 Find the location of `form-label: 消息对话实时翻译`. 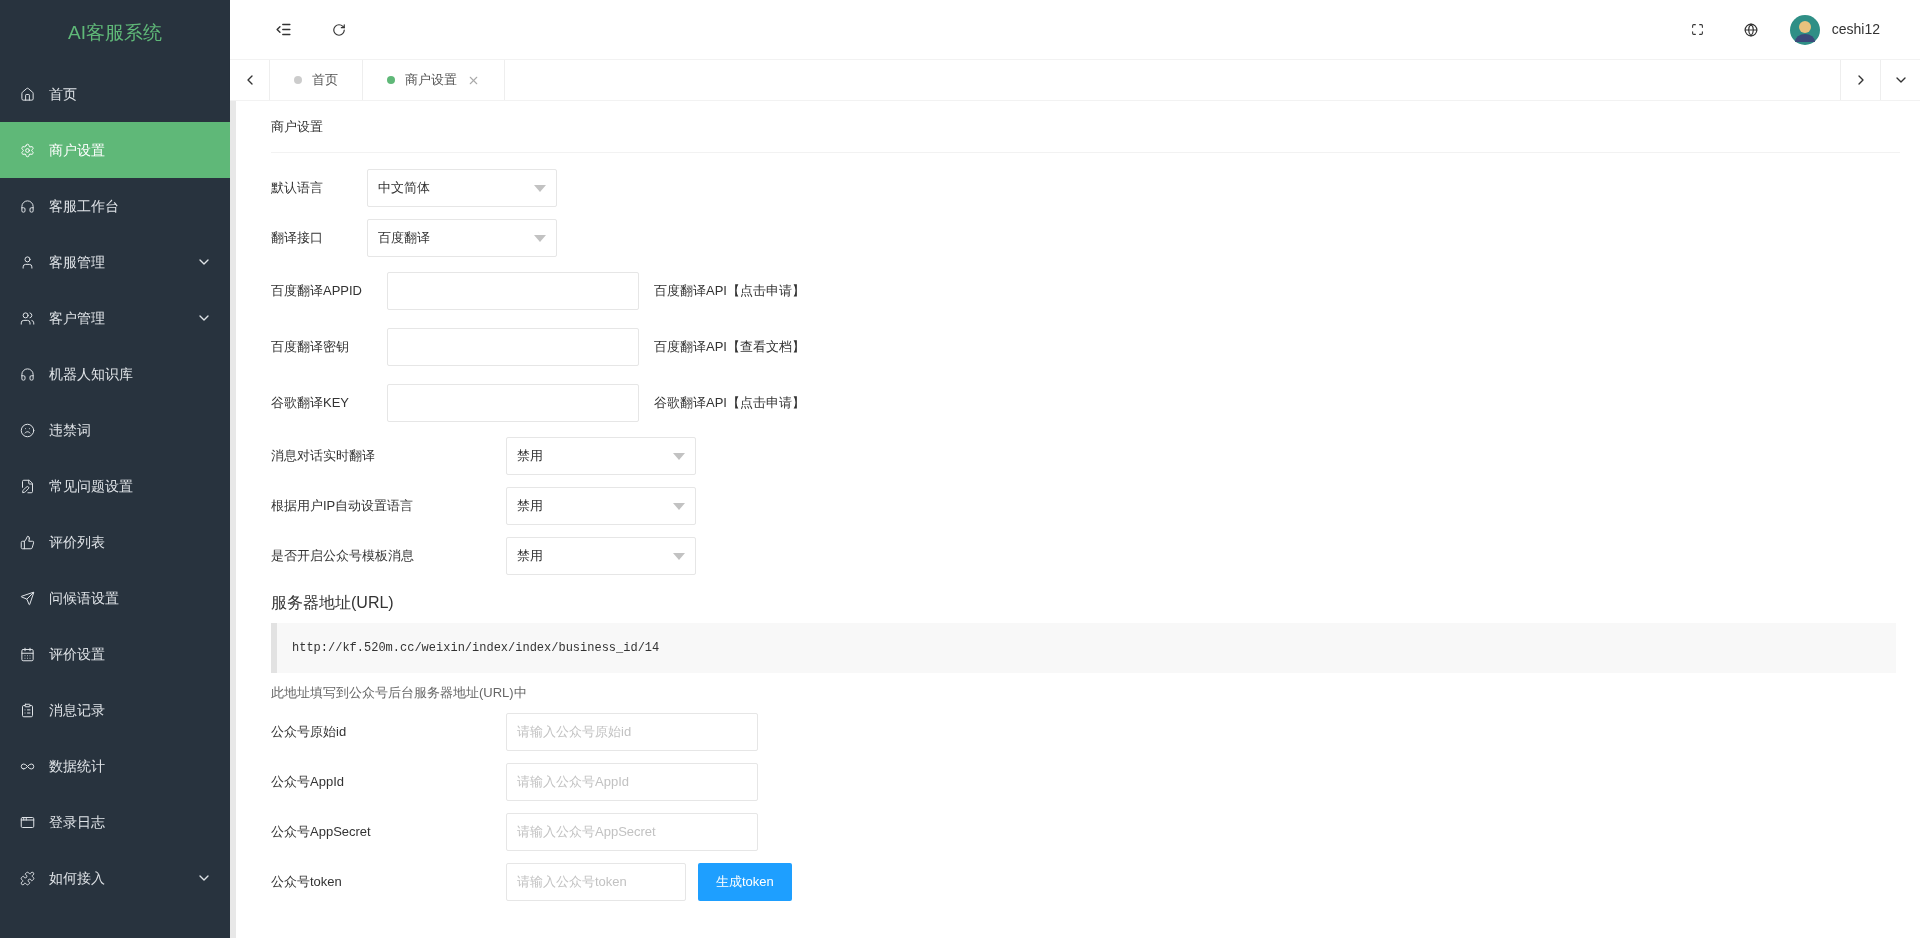

form-label: 消息对话实时翻译 is located at coordinates (323, 456).